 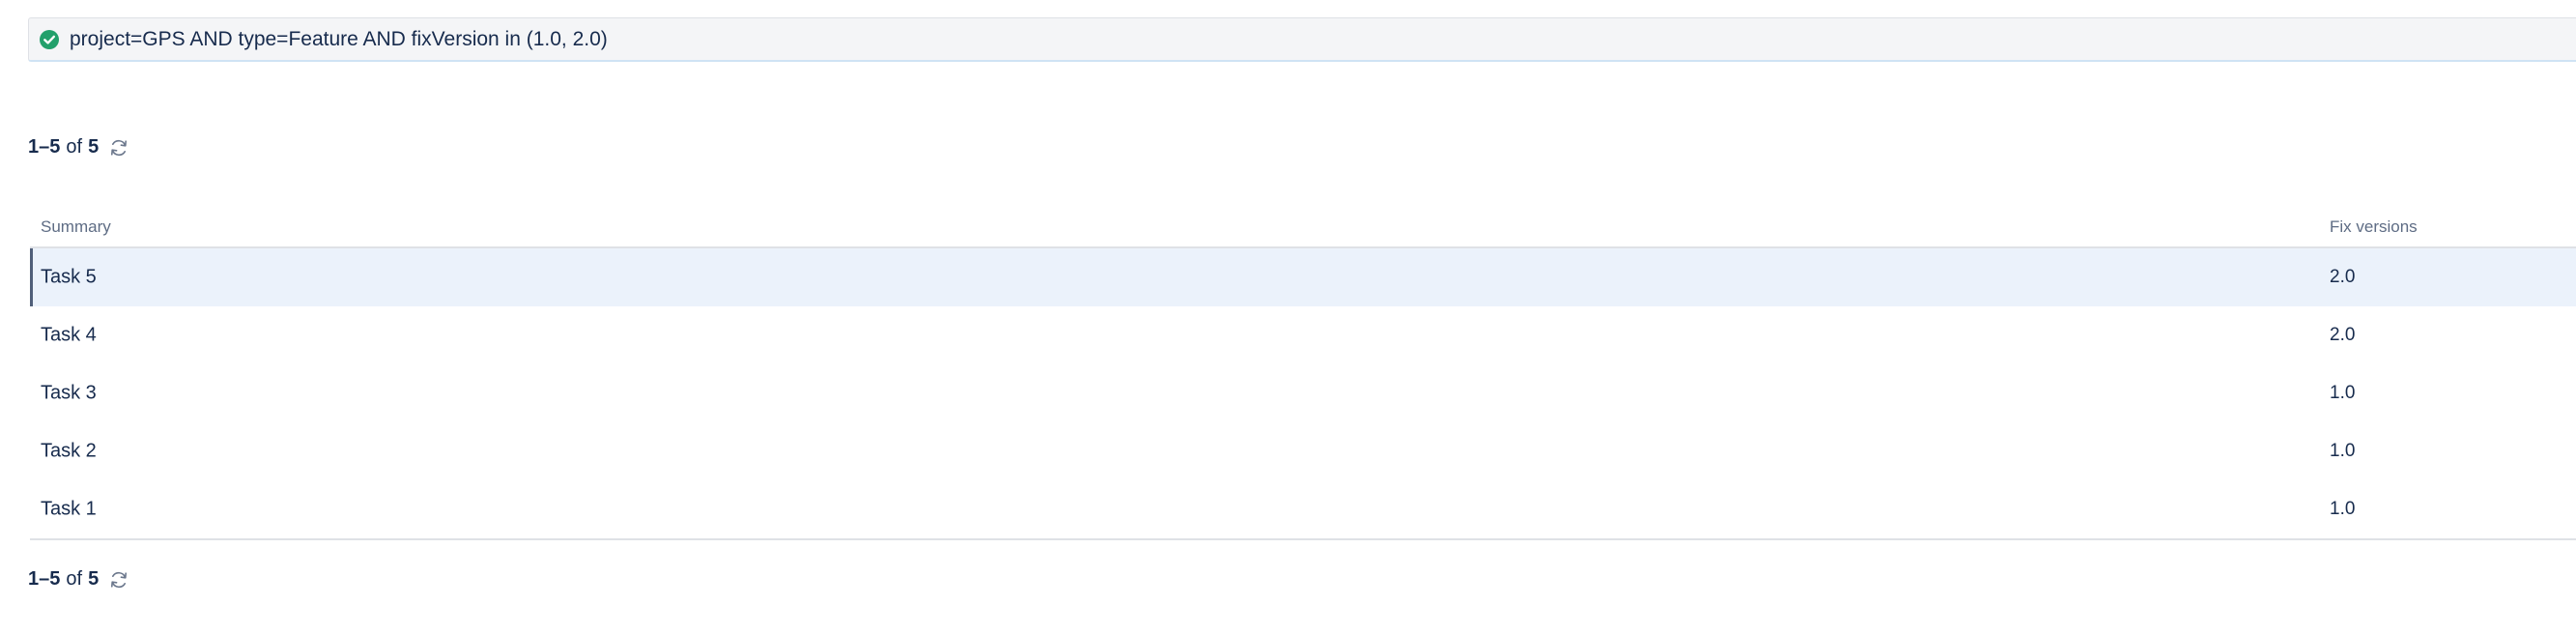 What do you see at coordinates (50, 39) in the screenshot?
I see `check-circle-icon` at bounding box center [50, 39].